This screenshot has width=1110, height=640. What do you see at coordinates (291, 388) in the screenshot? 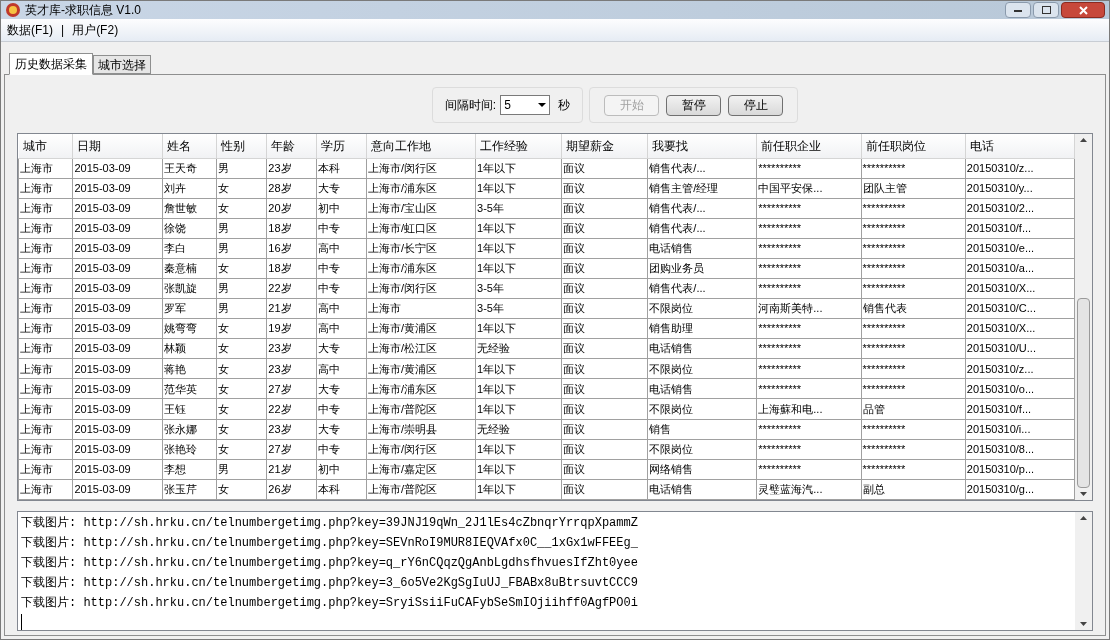
I see `table-cell: 27岁` at bounding box center [291, 388].